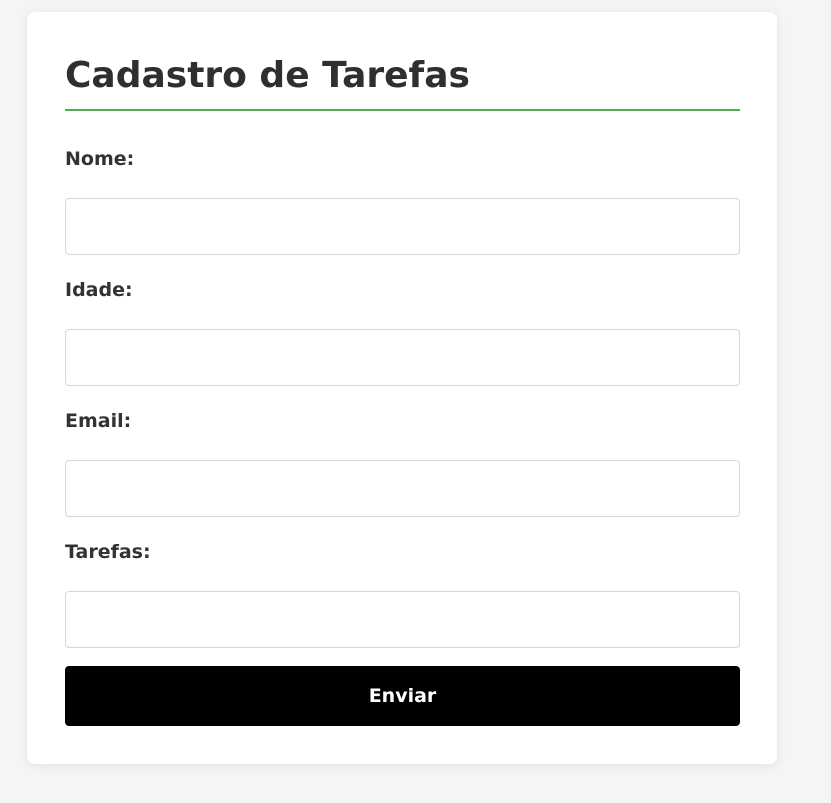 The width and height of the screenshot is (831, 803). I want to click on nome-label: Nome:, so click(100, 159).